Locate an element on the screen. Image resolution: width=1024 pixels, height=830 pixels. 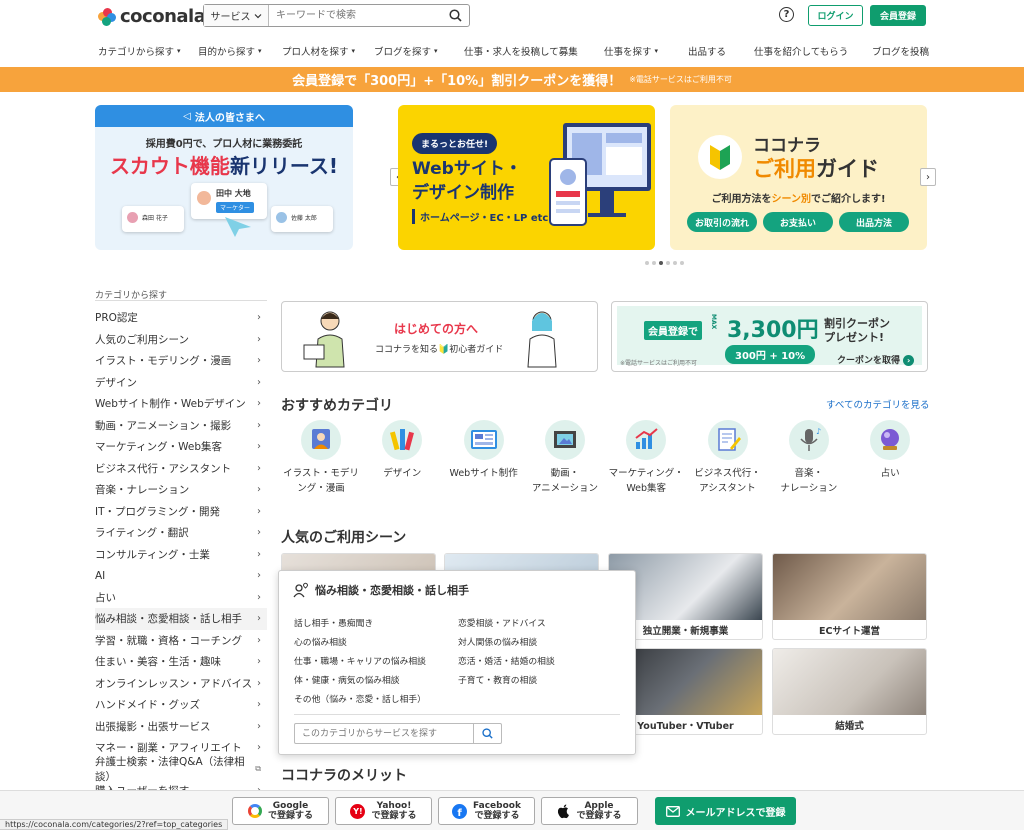
sidebar-item: Webサイト制作・Webデザイン › is located at coordinates (181, 404).